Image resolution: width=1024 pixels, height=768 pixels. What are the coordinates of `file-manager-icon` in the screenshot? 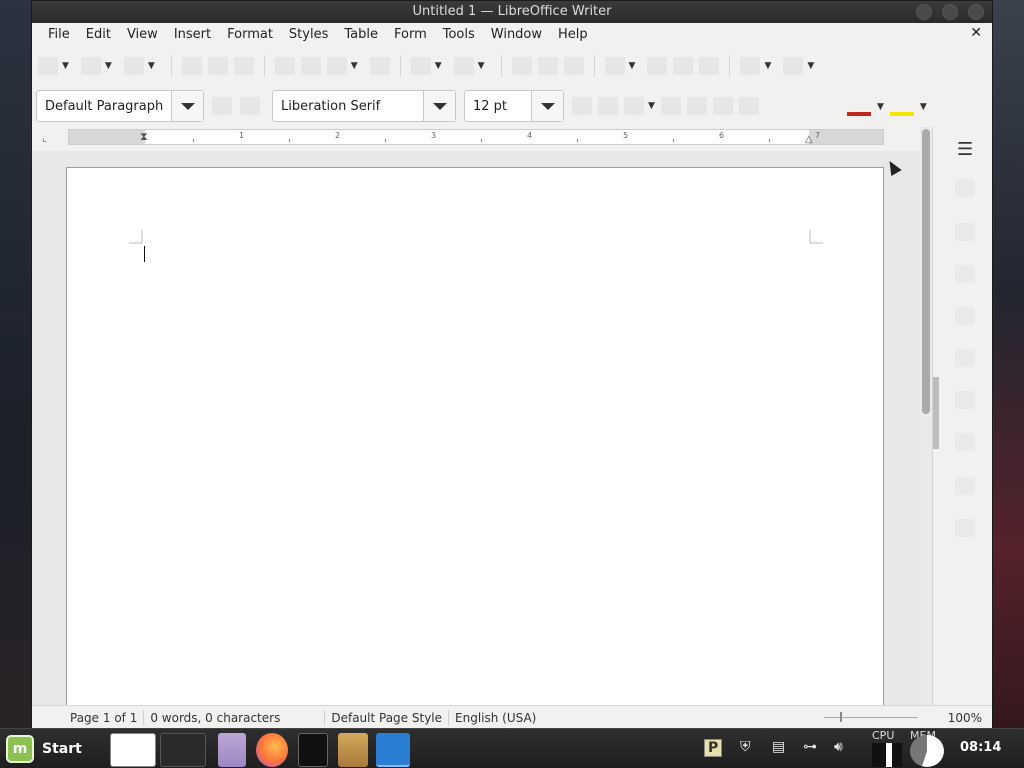 It's located at (232, 750).